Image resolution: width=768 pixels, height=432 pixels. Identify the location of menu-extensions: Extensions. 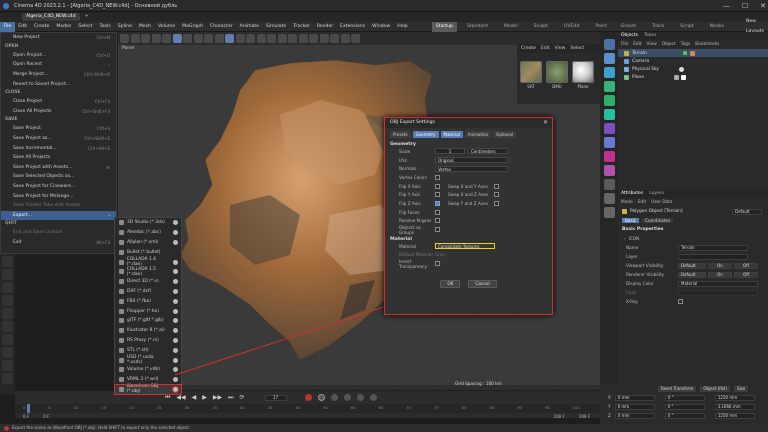
(353, 27).